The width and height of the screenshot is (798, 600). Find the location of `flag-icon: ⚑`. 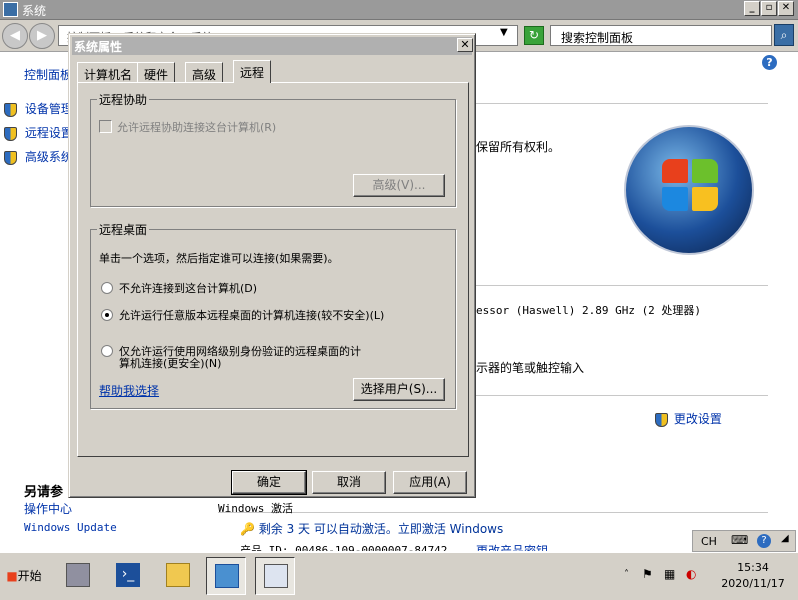

flag-icon: ⚑ is located at coordinates (647, 574).